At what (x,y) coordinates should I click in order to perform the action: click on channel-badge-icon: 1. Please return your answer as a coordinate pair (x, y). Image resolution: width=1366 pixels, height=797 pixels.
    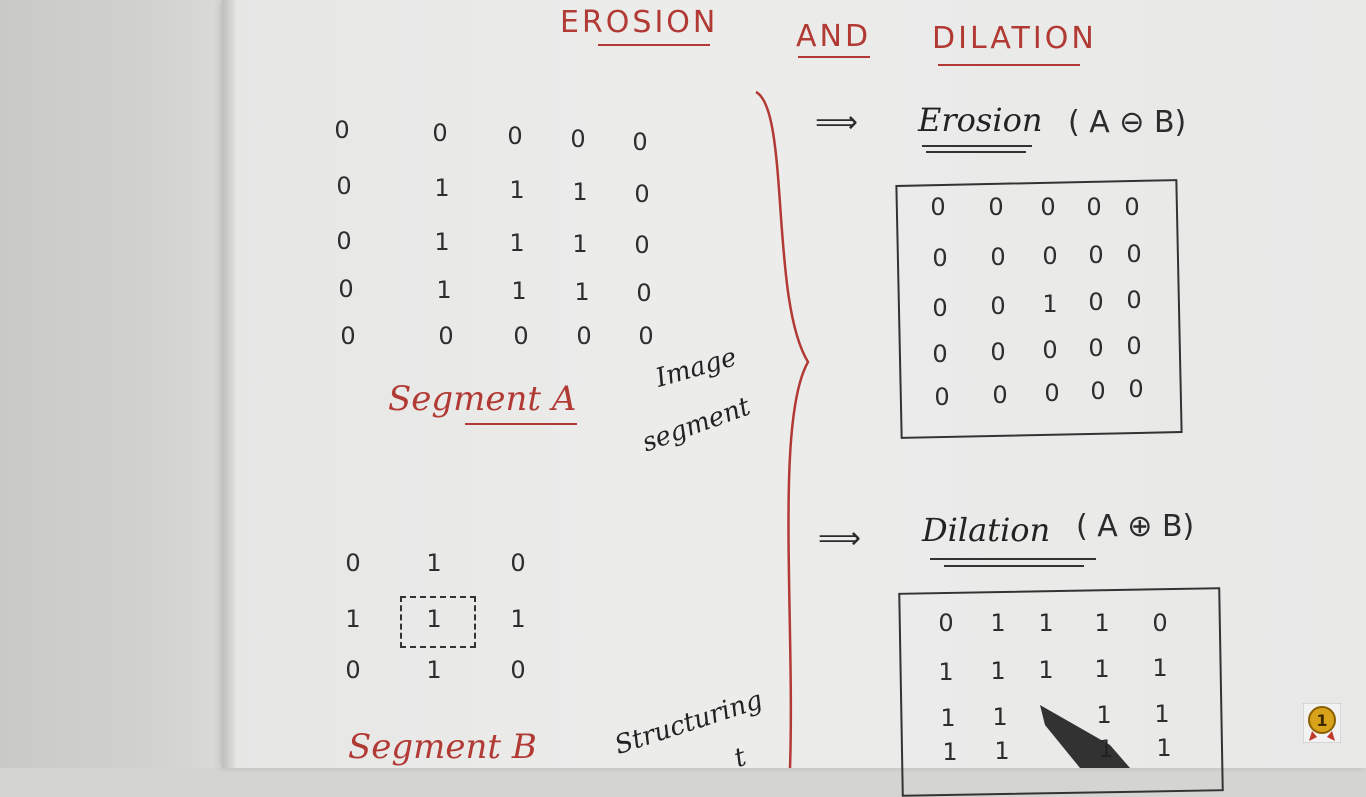
    Looking at the image, I should click on (1322, 723).